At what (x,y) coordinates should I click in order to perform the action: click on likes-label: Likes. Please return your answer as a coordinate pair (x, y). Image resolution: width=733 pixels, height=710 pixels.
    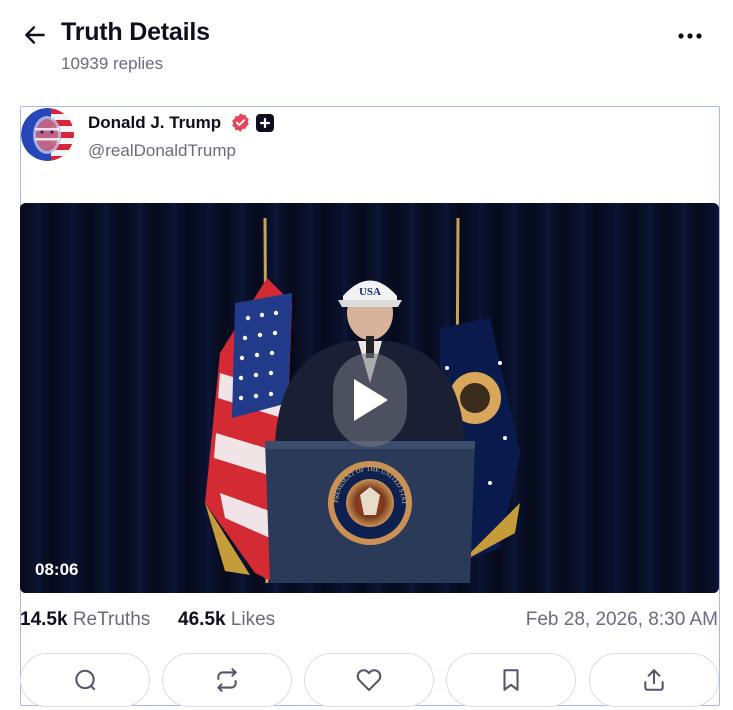
    Looking at the image, I should click on (253, 619).